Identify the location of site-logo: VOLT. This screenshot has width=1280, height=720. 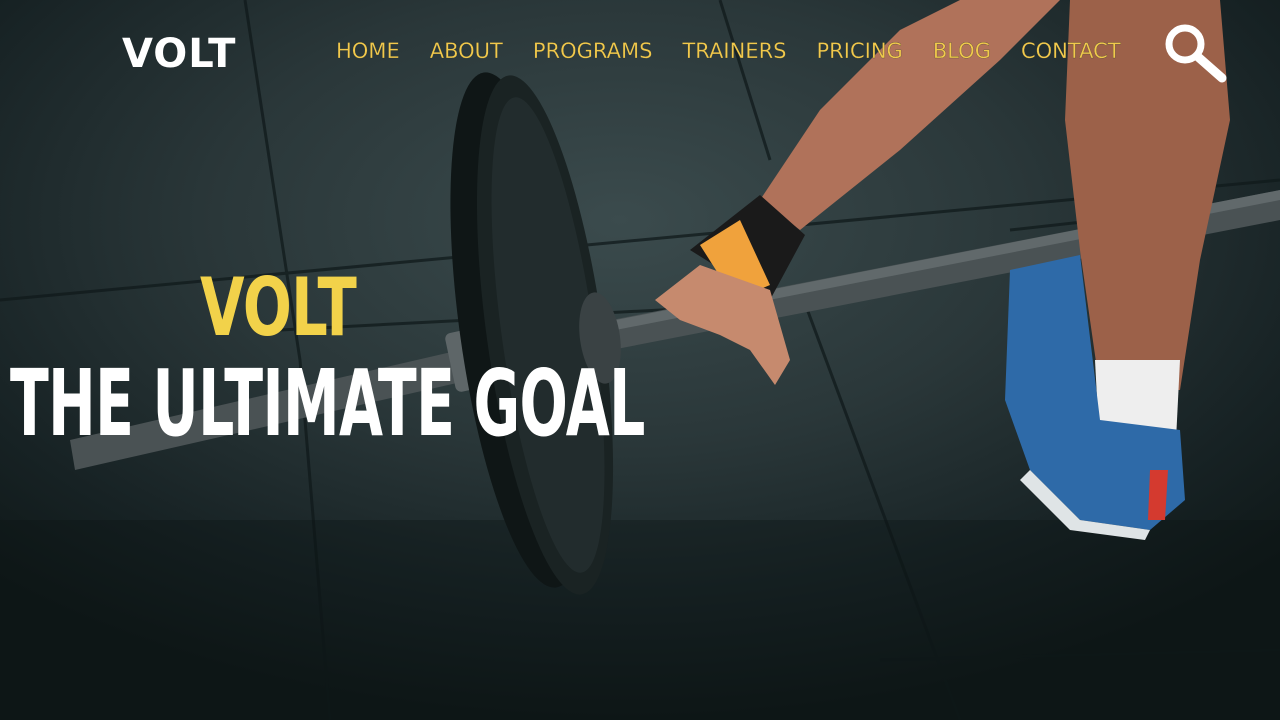
(179, 54).